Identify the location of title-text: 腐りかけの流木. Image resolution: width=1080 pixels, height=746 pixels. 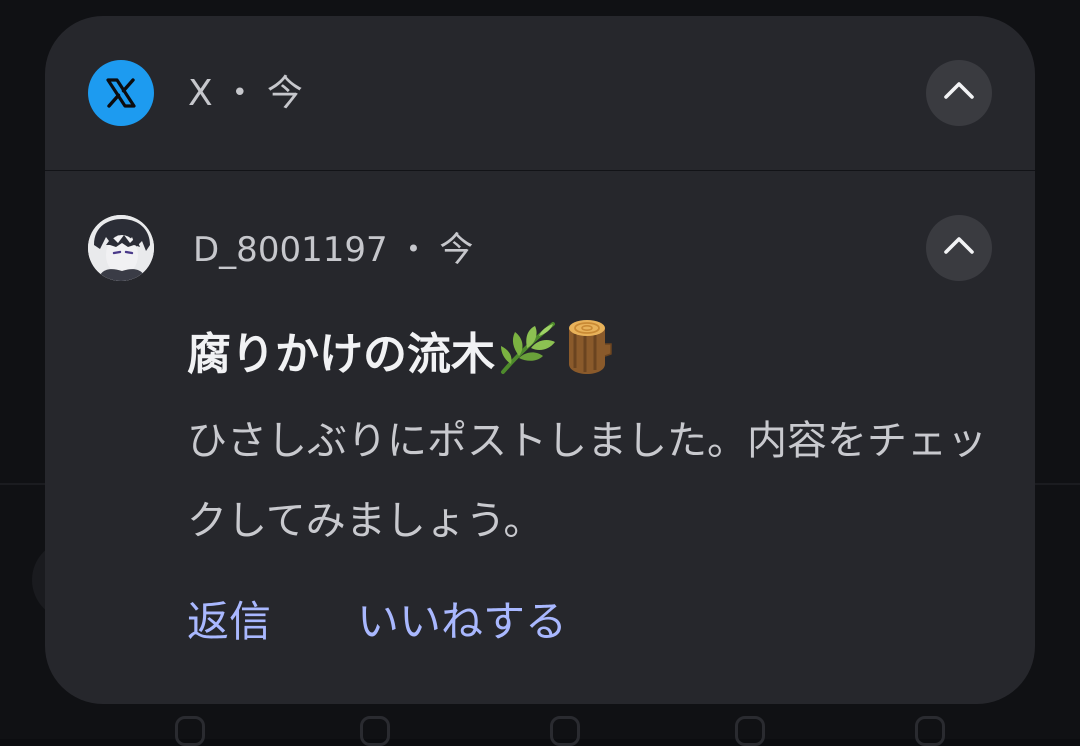
(341, 354).